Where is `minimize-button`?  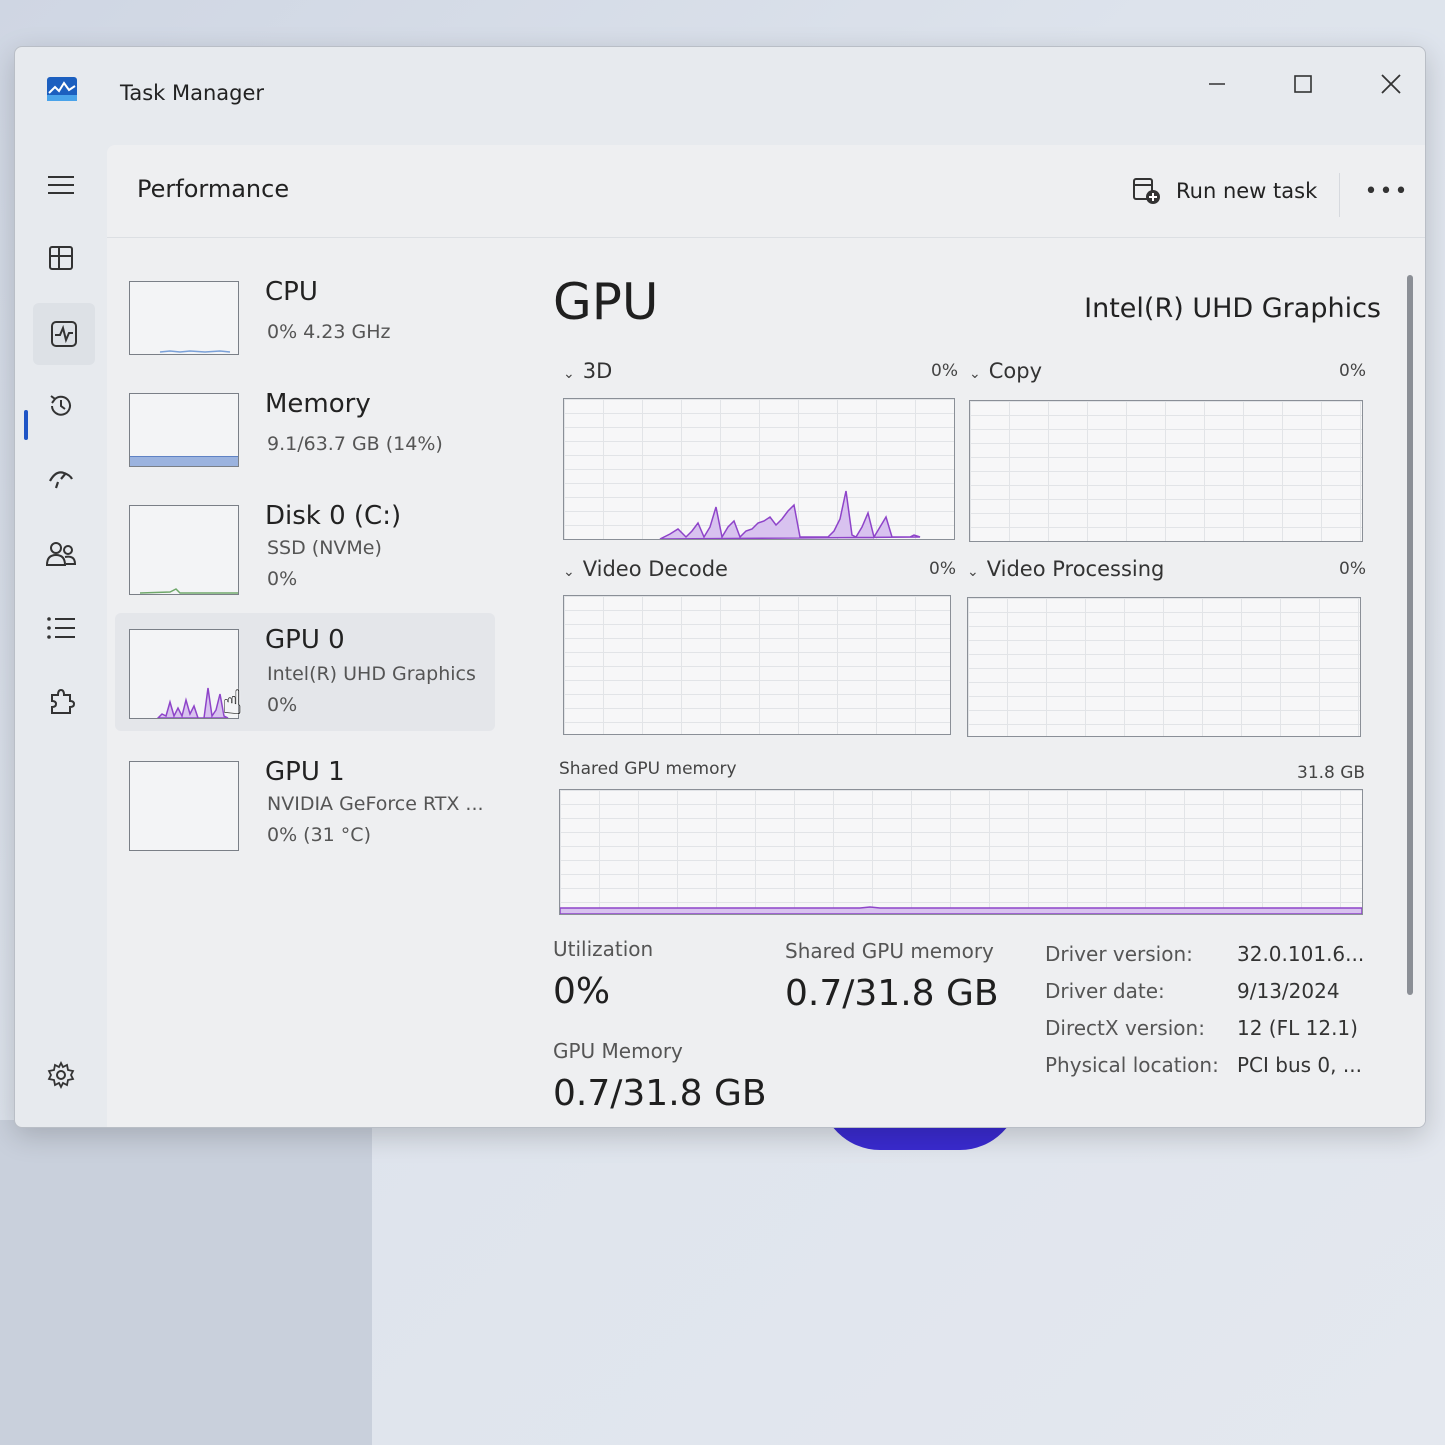
minimize-button is located at coordinates (1217, 84).